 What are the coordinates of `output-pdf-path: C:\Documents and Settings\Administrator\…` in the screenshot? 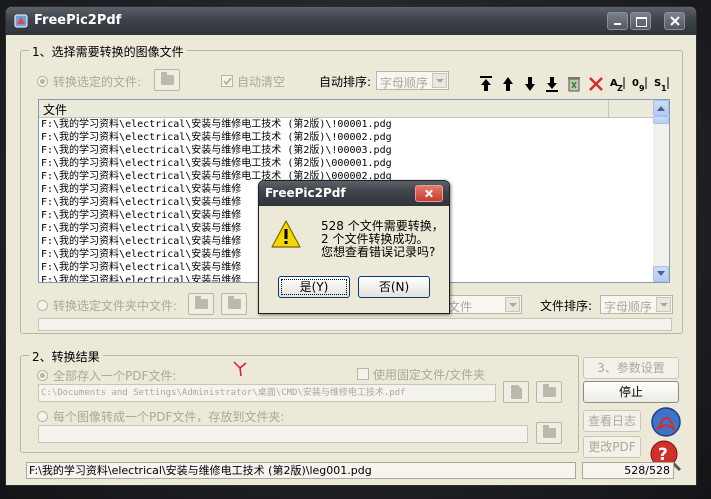 It's located at (267, 393).